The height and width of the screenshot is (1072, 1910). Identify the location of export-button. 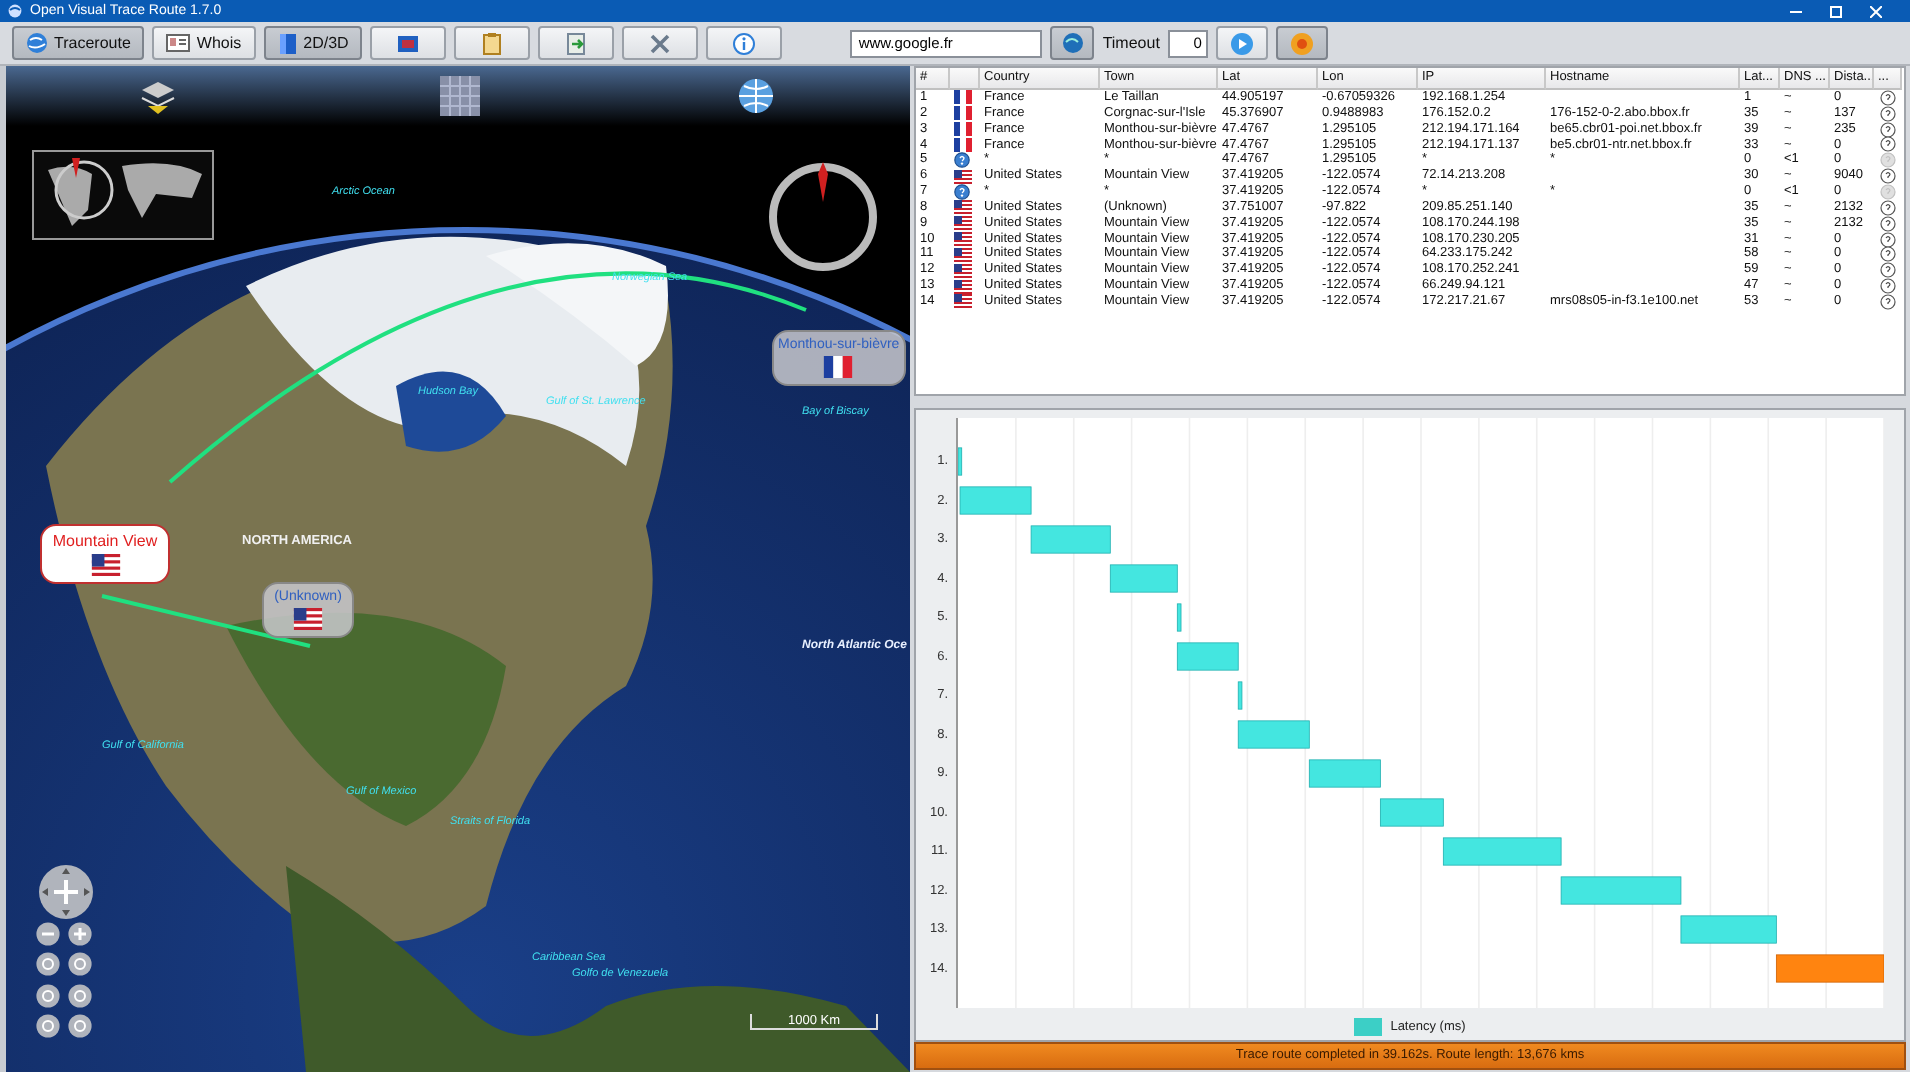
(576, 43).